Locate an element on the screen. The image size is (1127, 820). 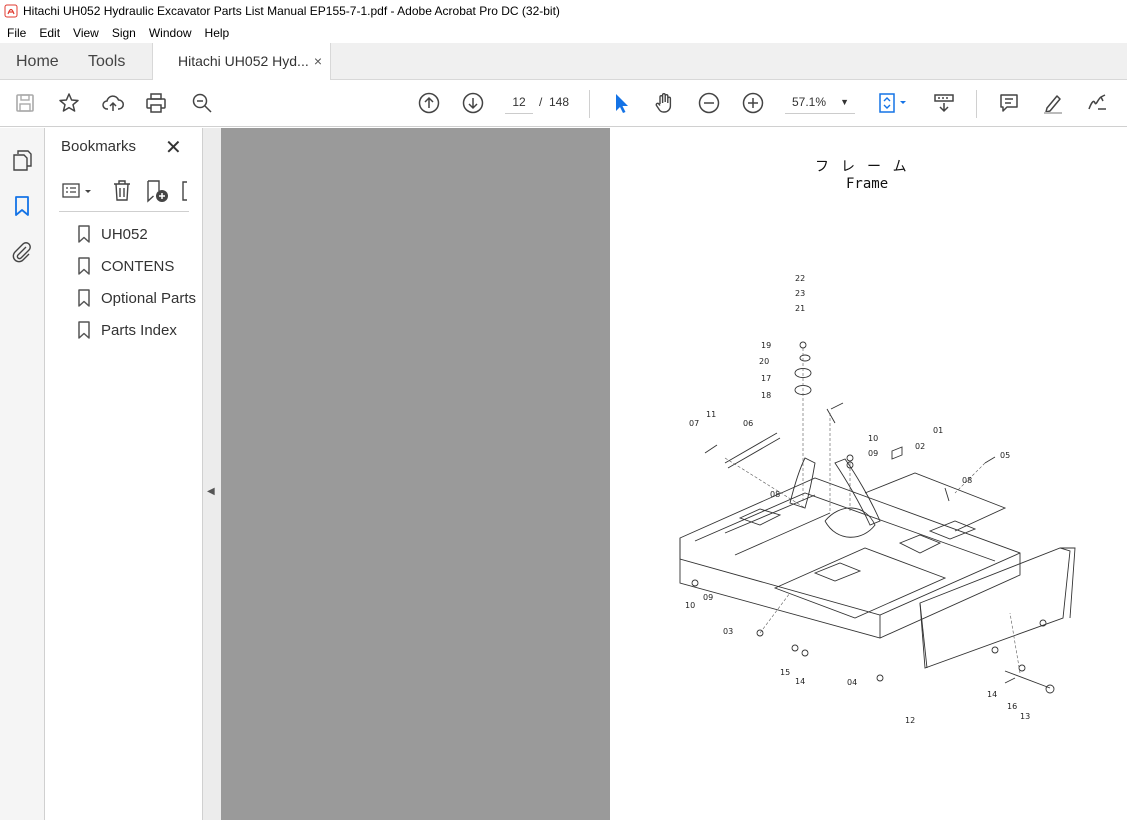
part-label-22: 22 is located at coordinates (800, 278).